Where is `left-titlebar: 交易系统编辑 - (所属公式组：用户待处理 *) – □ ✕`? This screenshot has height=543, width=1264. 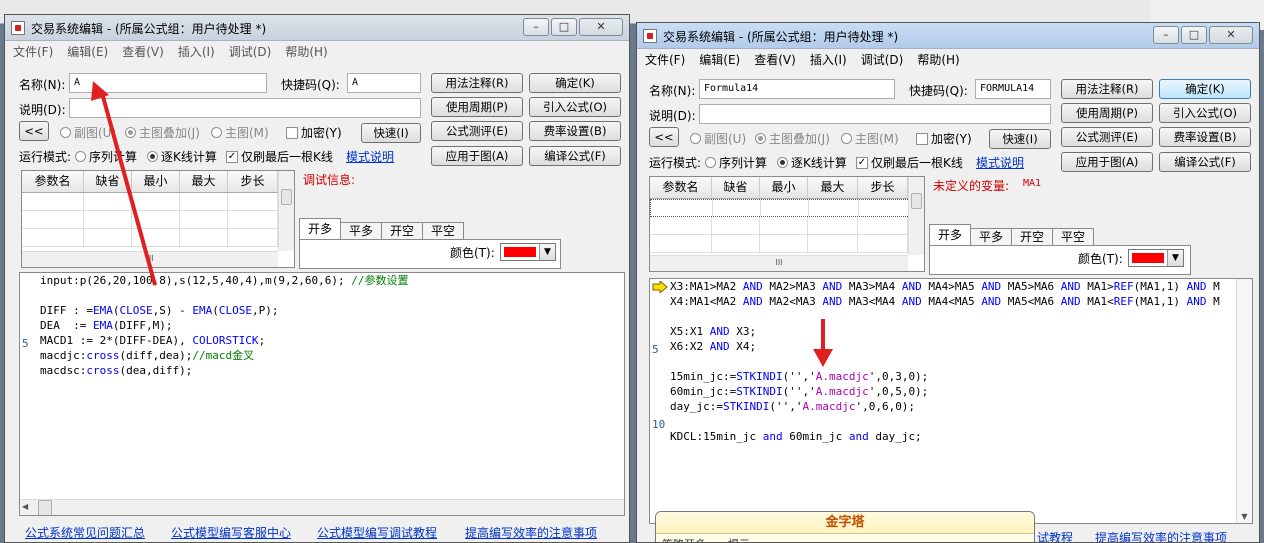
left-titlebar: 交易系统编辑 - (所属公式组：用户待处理 *) – □ ✕ is located at coordinates (317, 28).